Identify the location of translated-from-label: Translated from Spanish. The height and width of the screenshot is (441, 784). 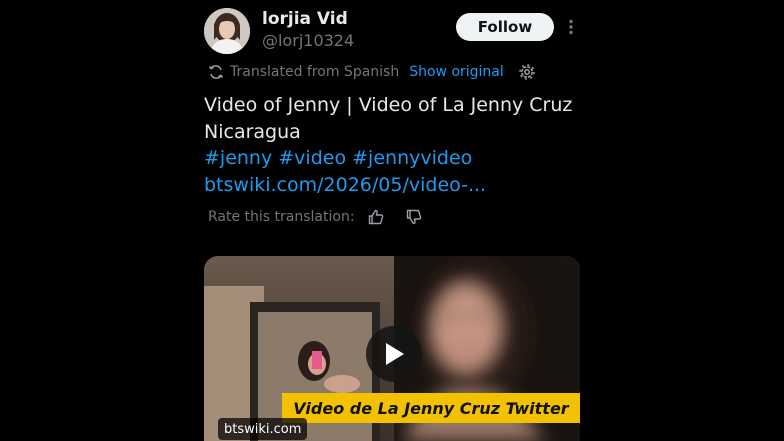
(315, 72).